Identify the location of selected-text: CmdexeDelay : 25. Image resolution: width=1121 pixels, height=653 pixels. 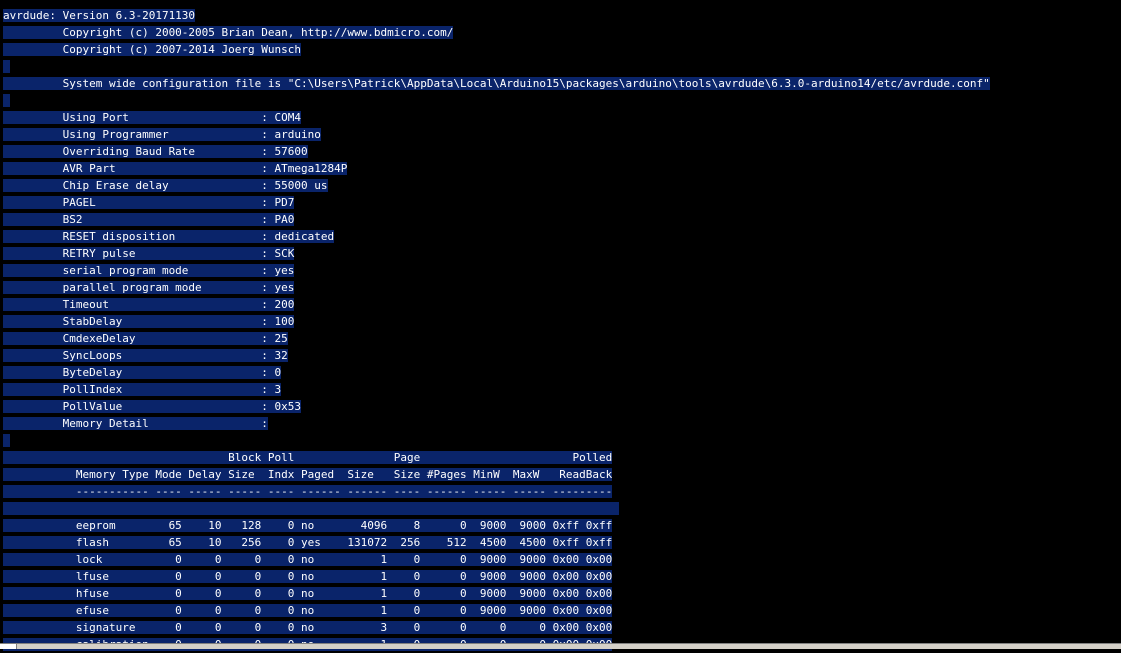
(145, 338).